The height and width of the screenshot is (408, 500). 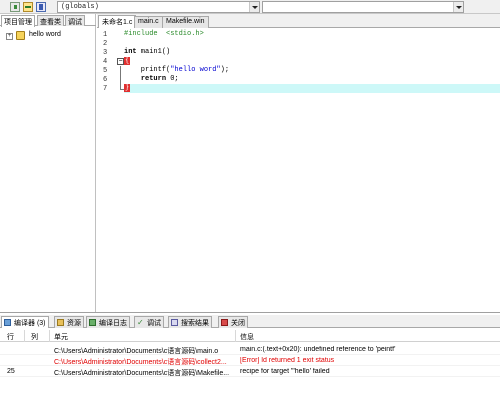 I want to click on chart-icon, so click(x=92, y=322).